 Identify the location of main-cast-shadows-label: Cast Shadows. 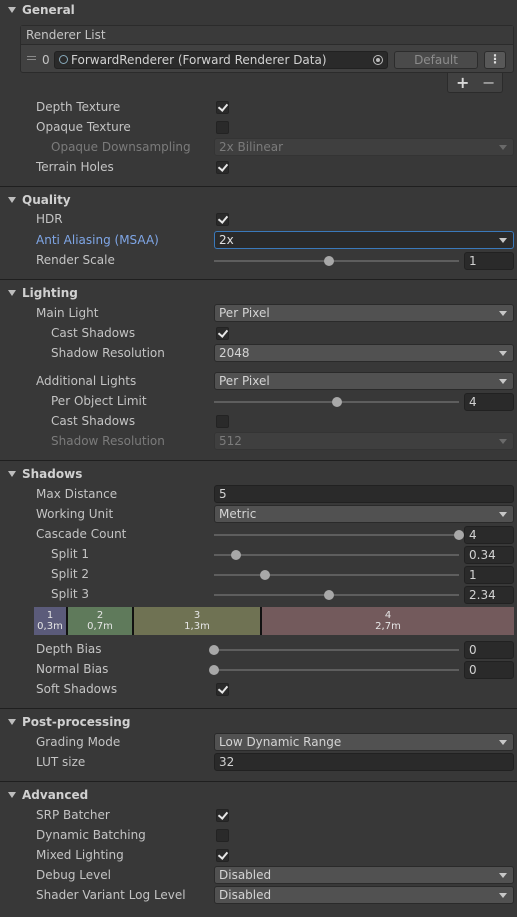
(93, 333).